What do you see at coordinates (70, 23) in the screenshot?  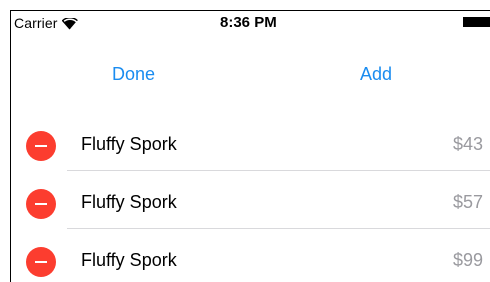 I see `wifi-icon` at bounding box center [70, 23].